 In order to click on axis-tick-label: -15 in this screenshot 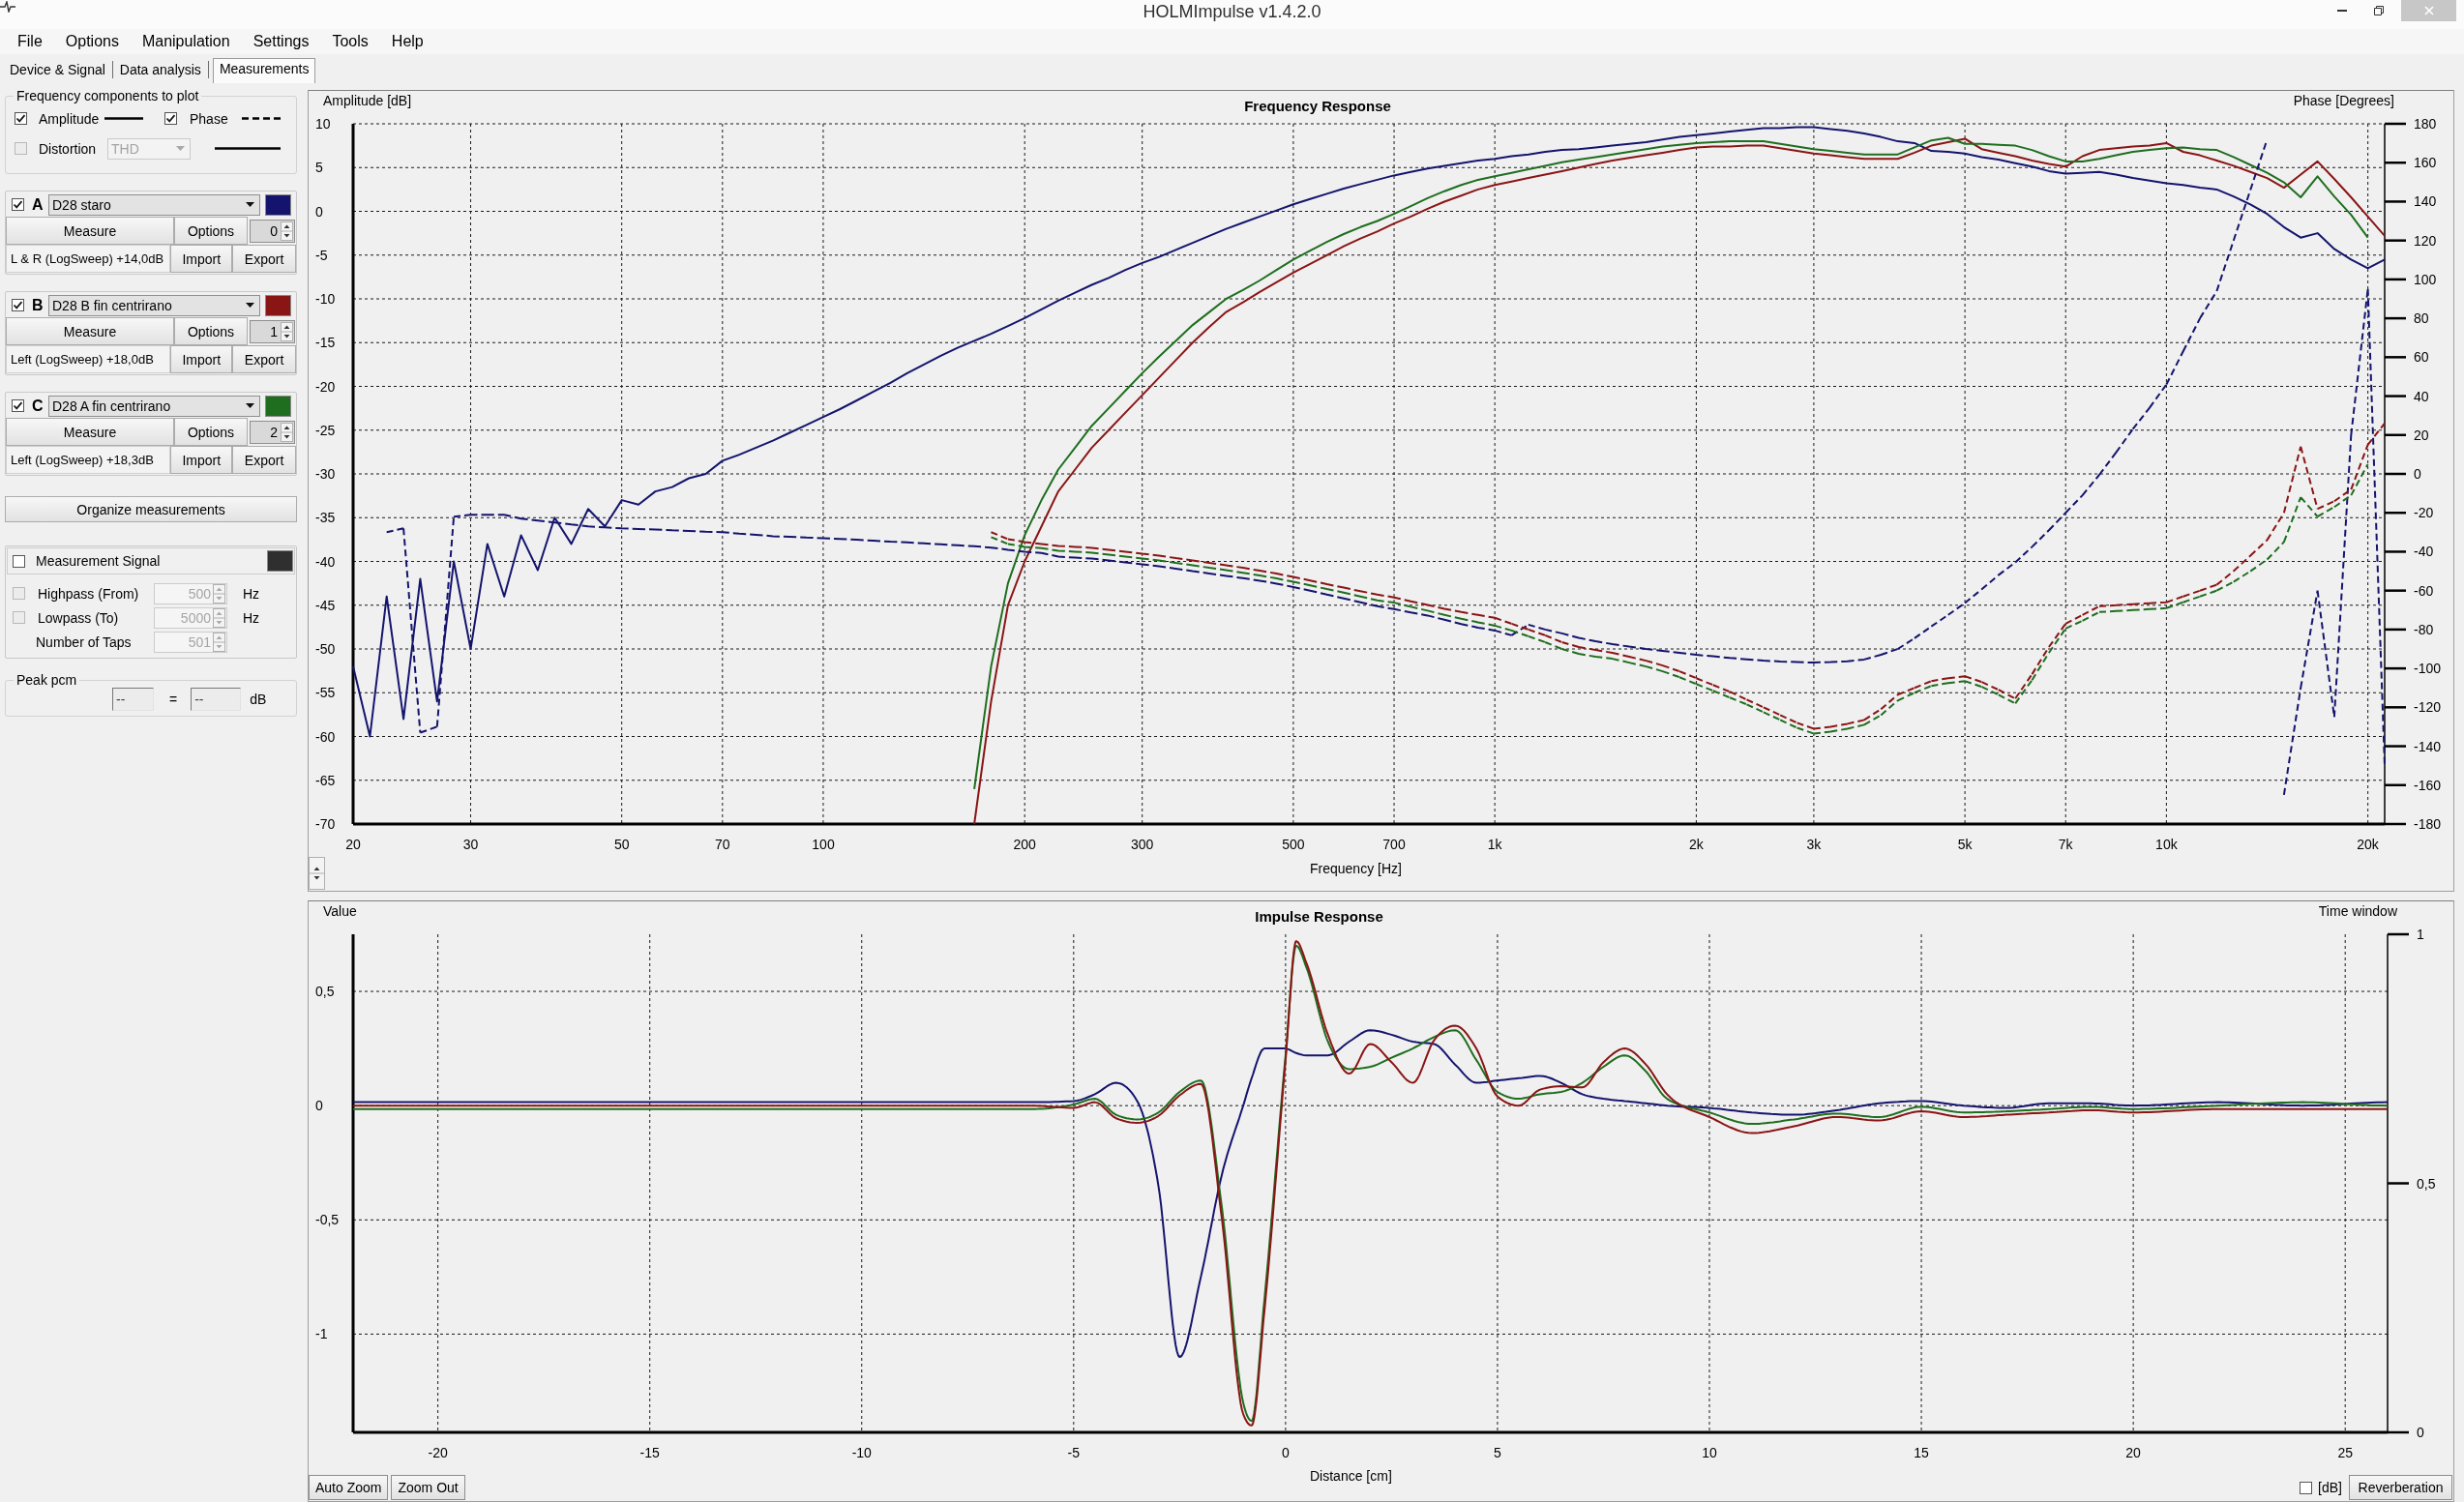, I will do `click(325, 343)`.